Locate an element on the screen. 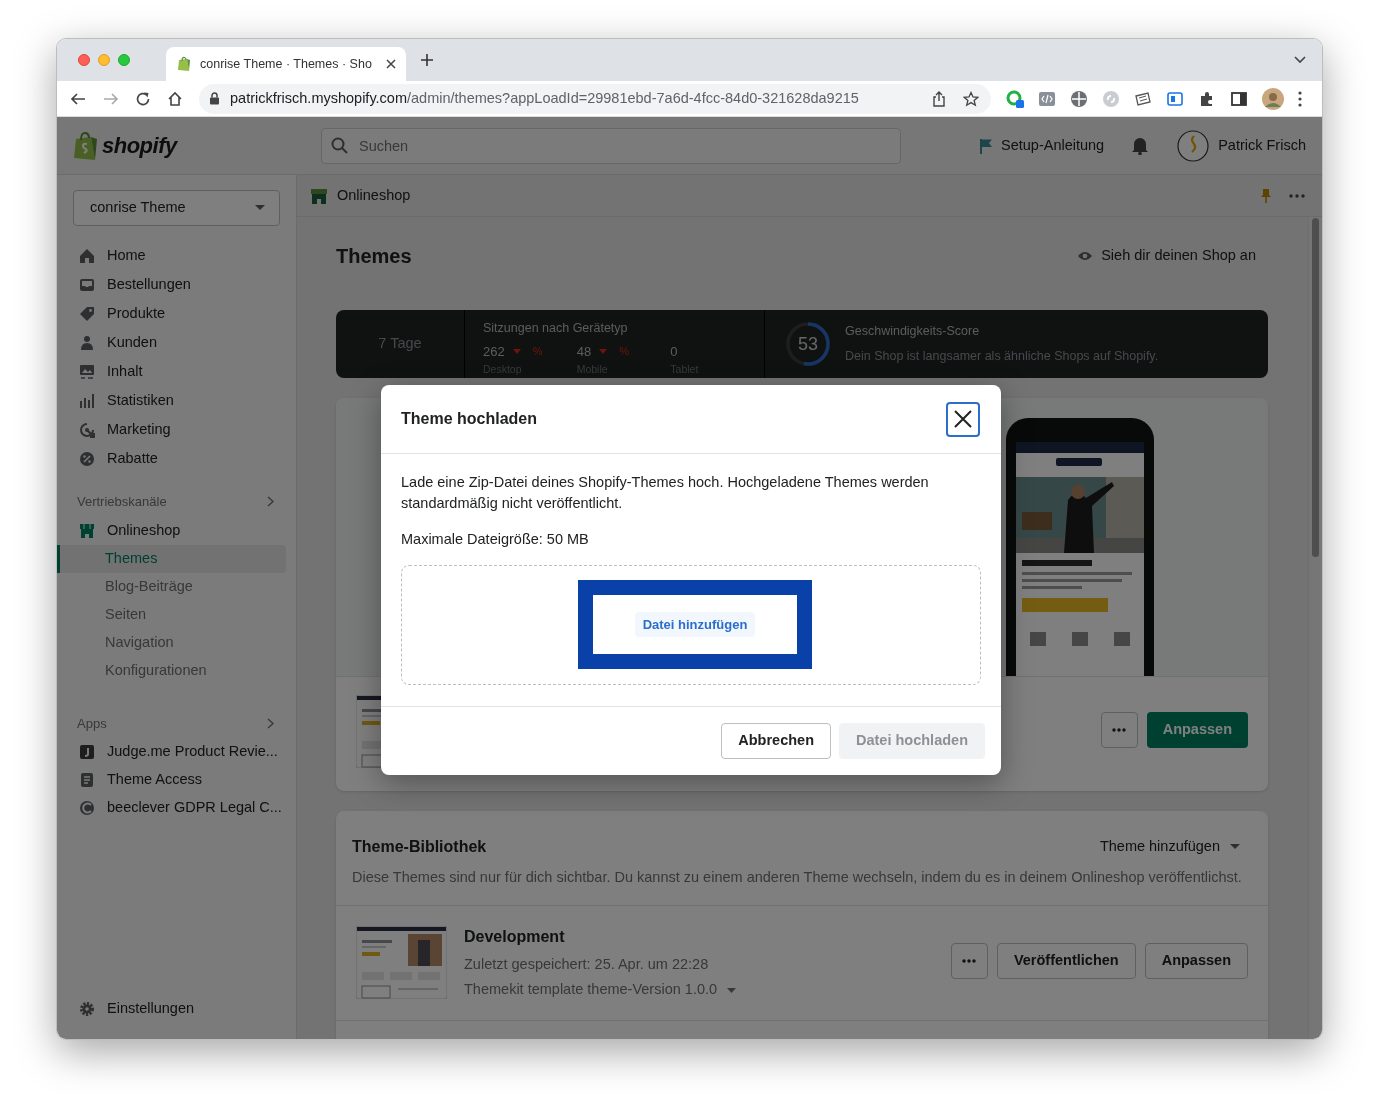 This screenshot has width=1379, height=1114. inbox-icon is located at coordinates (87, 284).